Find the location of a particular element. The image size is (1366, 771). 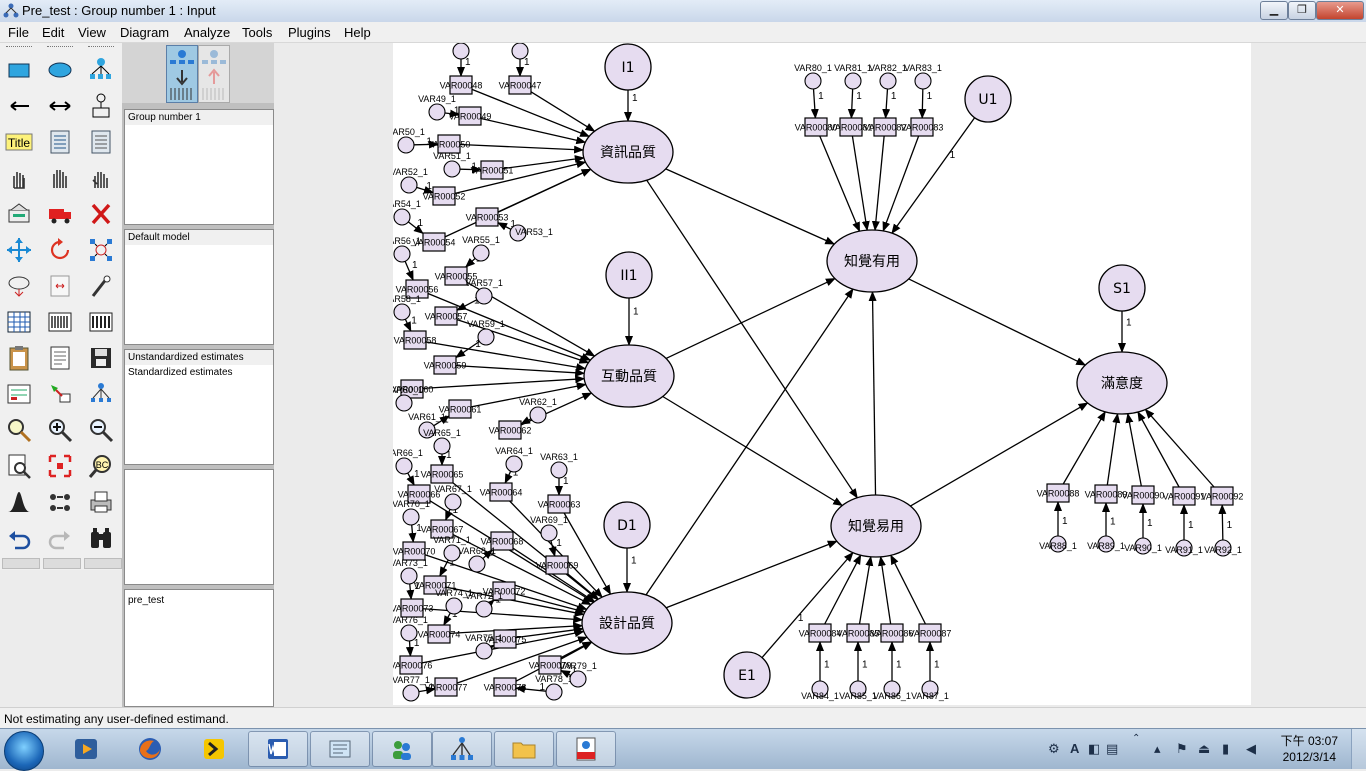

zoom-out-icon is located at coordinates (101, 430).